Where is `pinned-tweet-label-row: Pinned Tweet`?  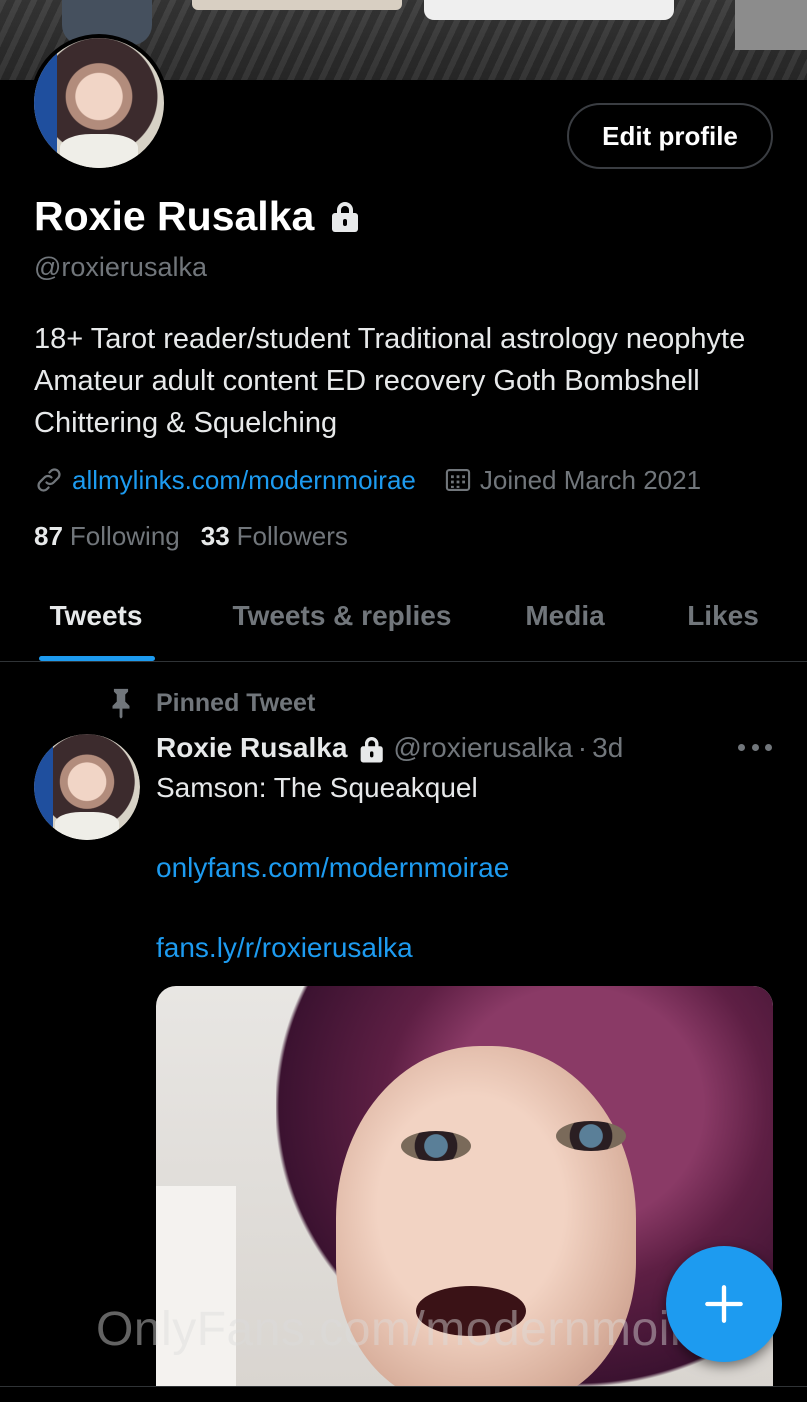
pinned-tweet-label-row: Pinned Tweet is located at coordinates (209, 703).